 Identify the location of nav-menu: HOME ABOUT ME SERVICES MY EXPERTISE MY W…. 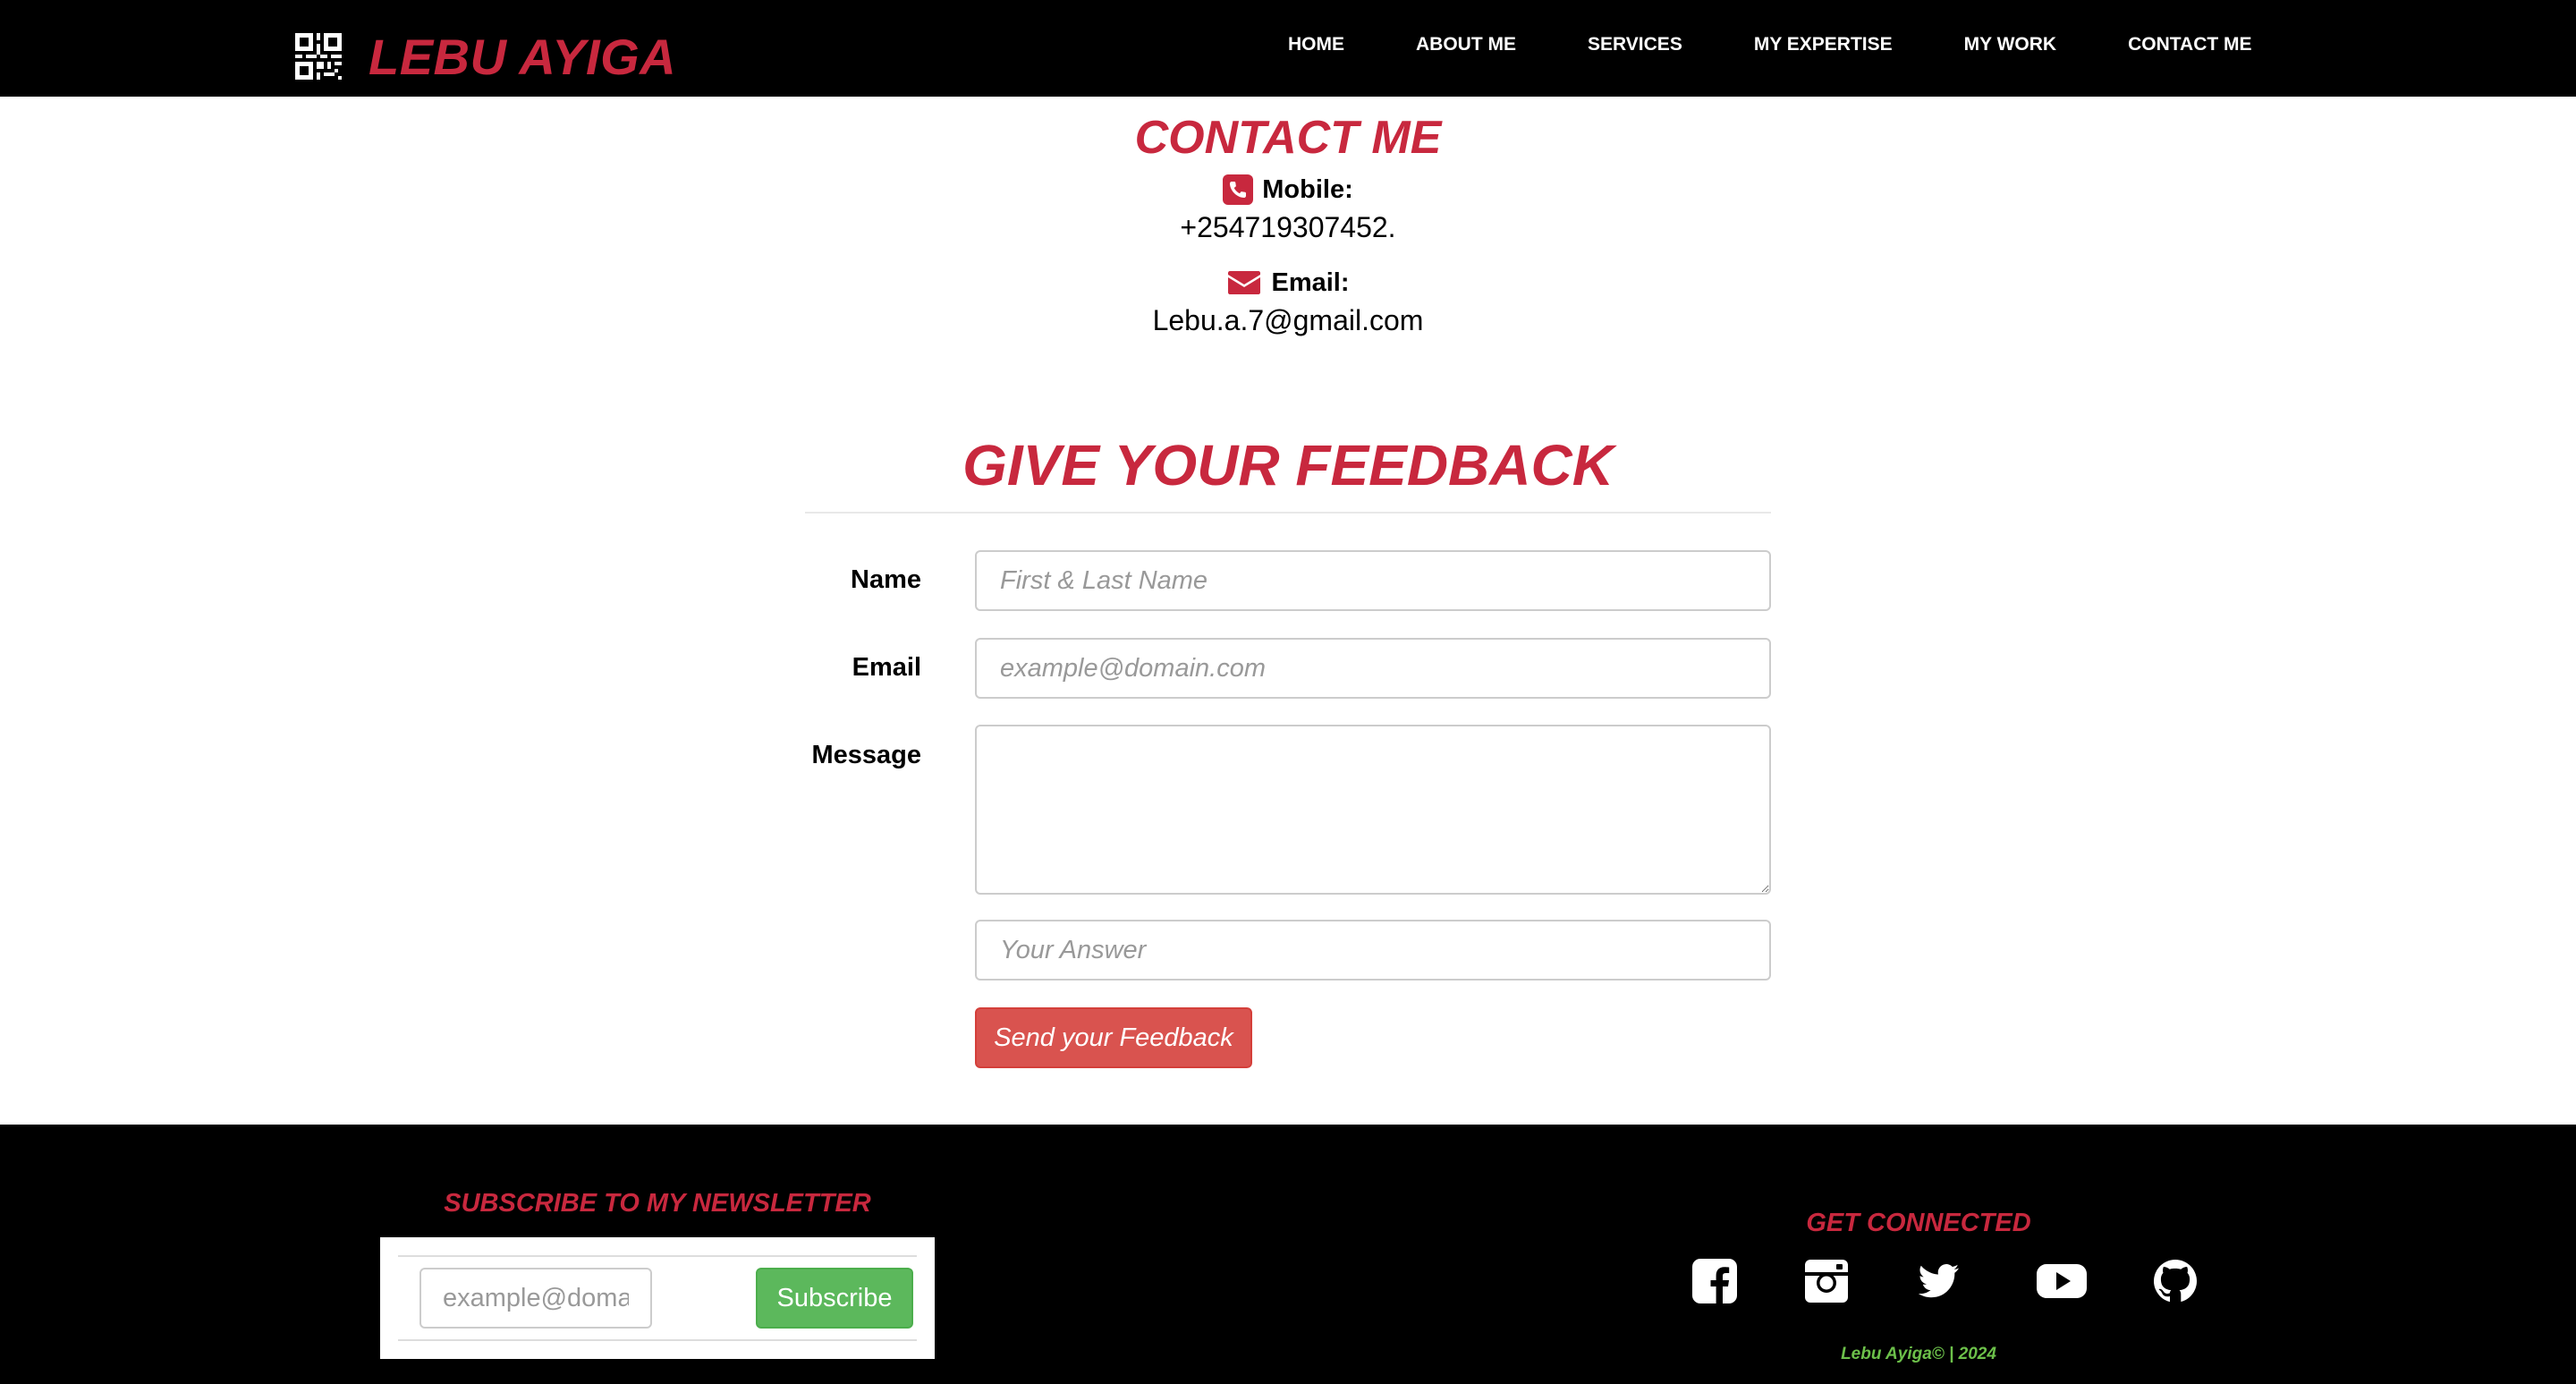
(1770, 44).